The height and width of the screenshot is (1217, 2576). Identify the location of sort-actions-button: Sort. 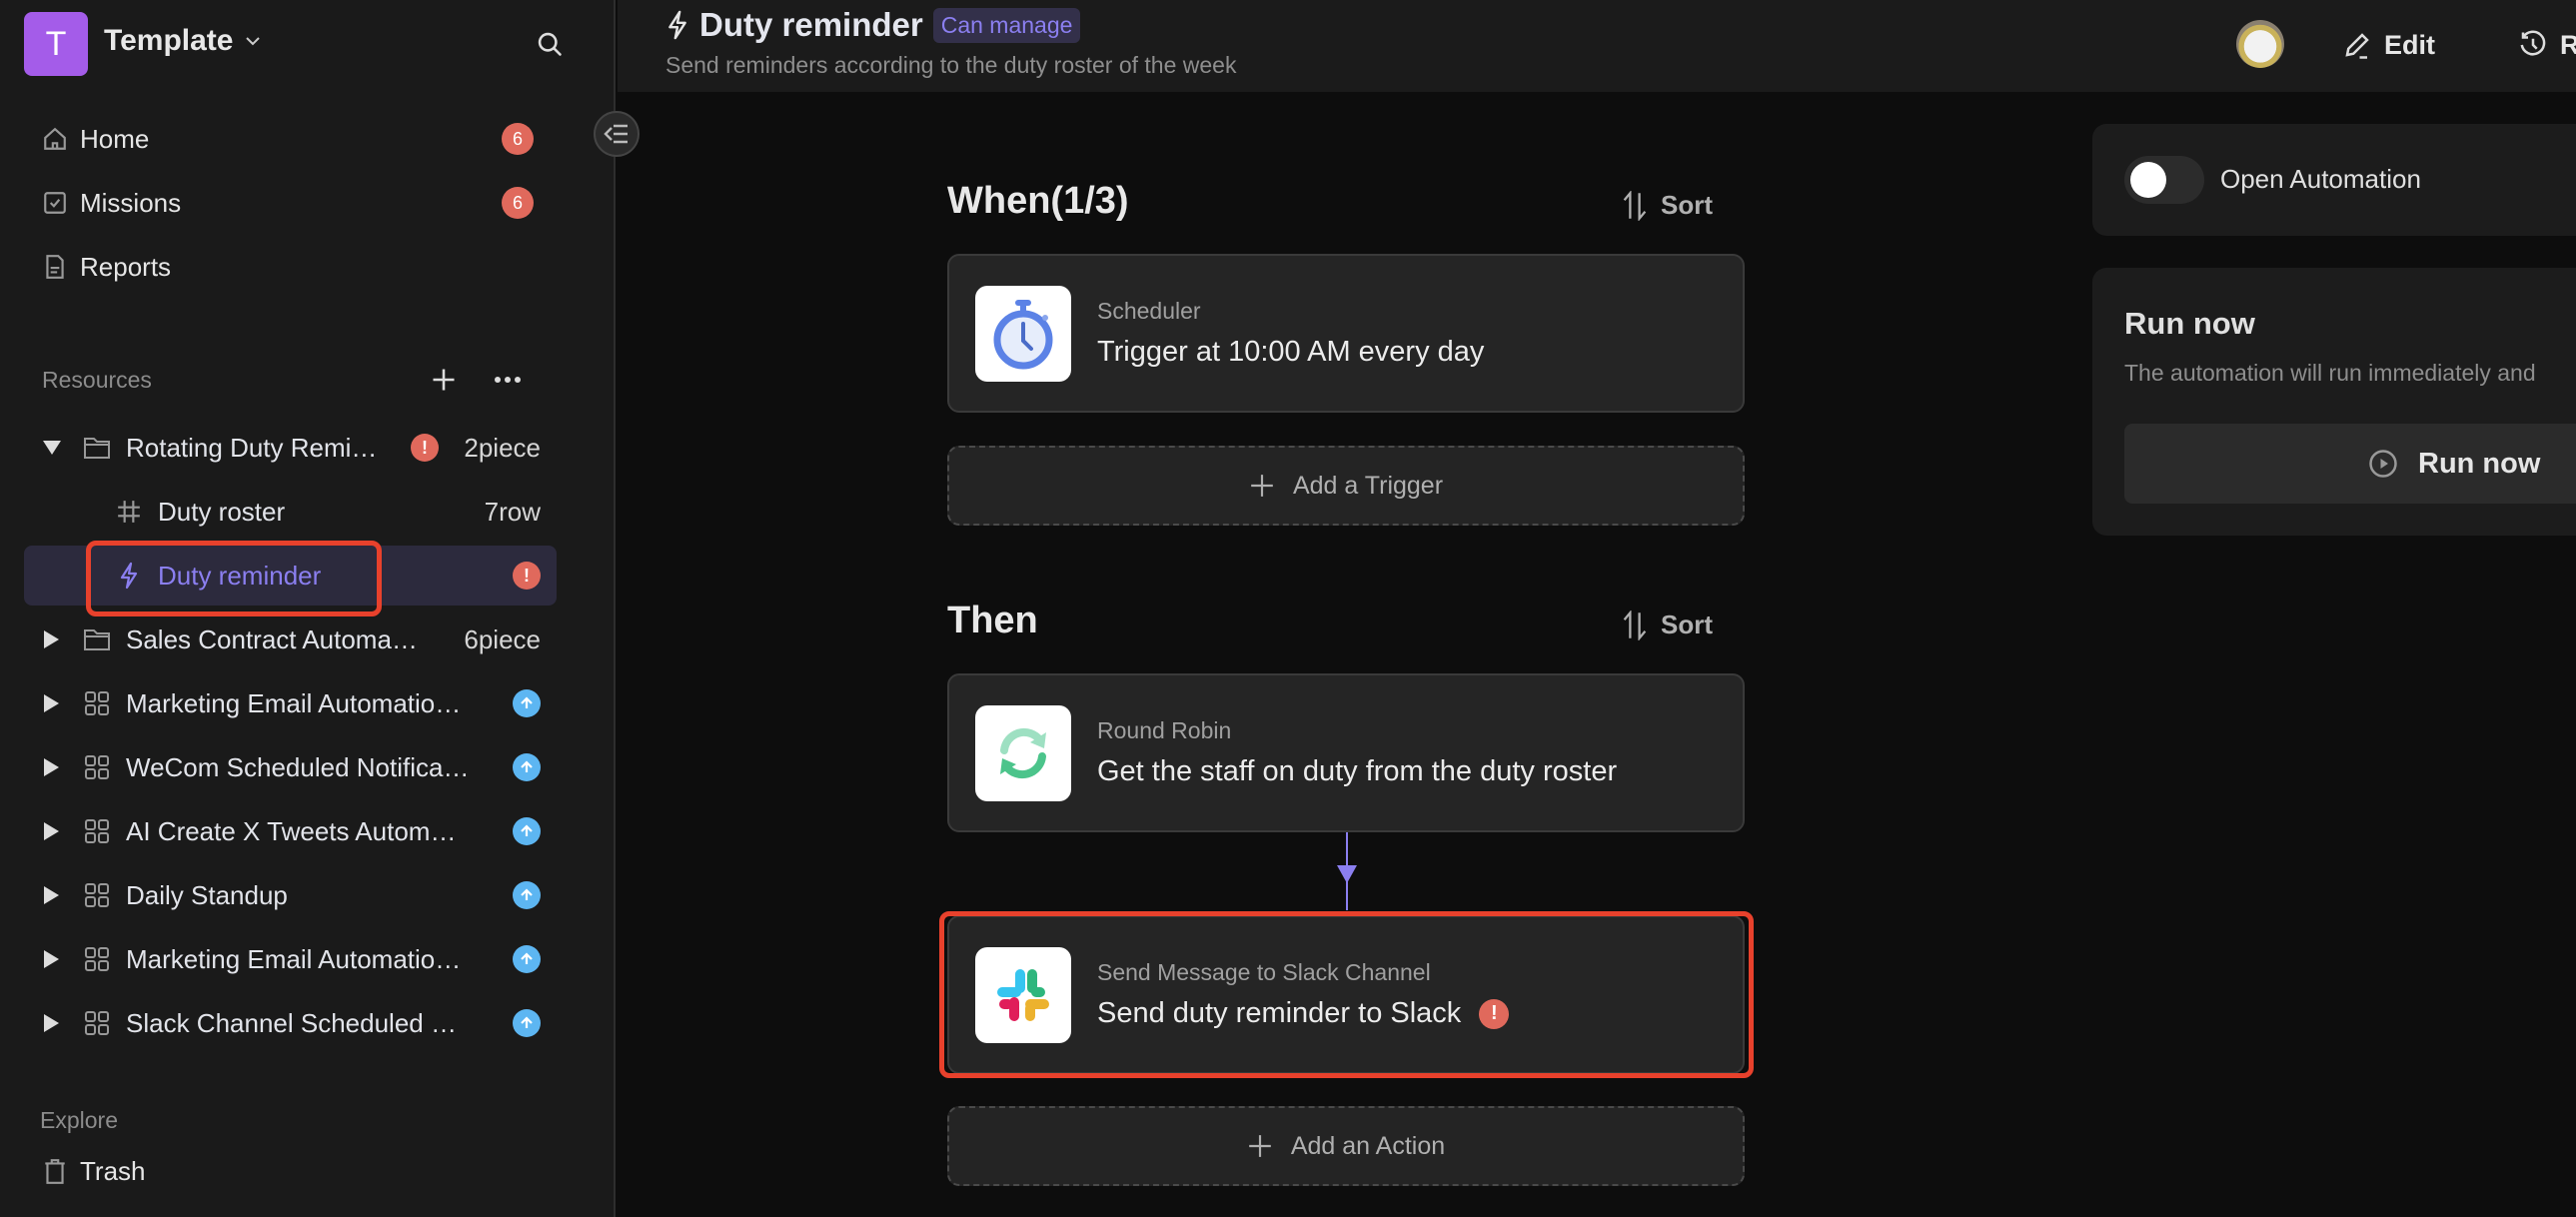
(1667, 624).